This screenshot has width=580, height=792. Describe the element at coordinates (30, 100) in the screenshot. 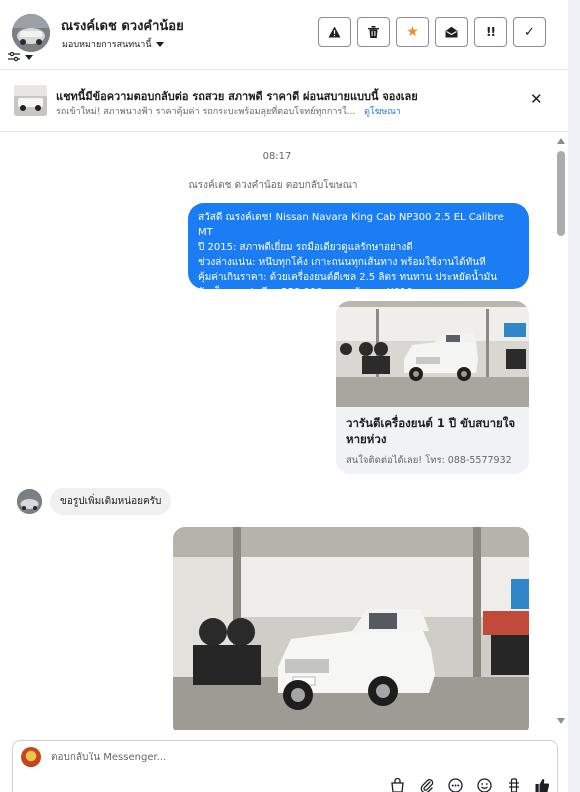

I see `ad-thumbnail` at that location.